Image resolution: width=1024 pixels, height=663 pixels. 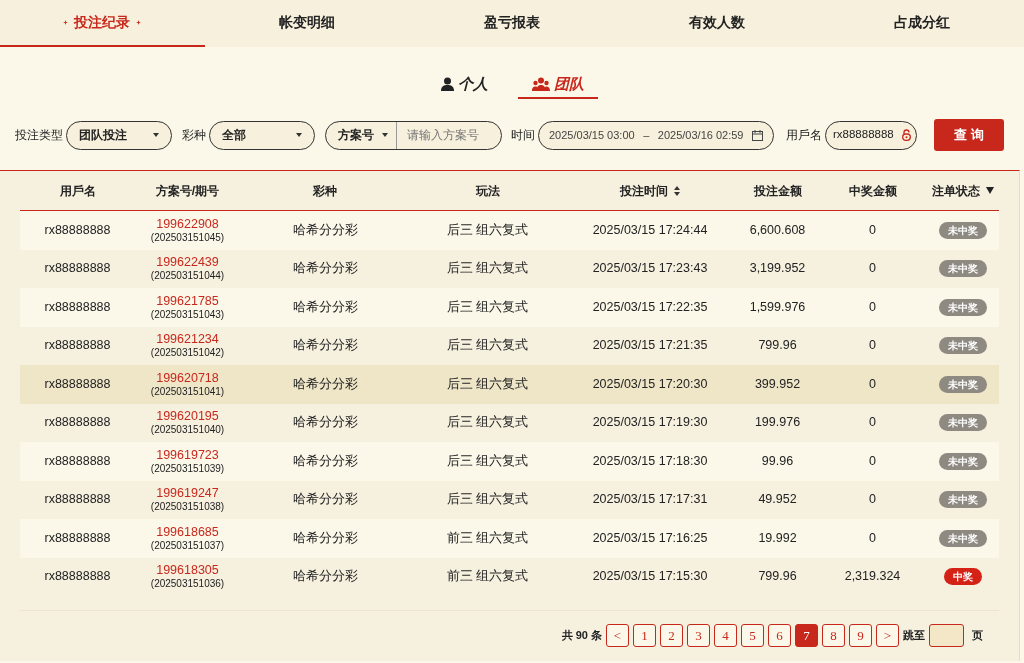 What do you see at coordinates (872, 191) in the screenshot?
I see `column-header: 中奖金额` at bounding box center [872, 191].